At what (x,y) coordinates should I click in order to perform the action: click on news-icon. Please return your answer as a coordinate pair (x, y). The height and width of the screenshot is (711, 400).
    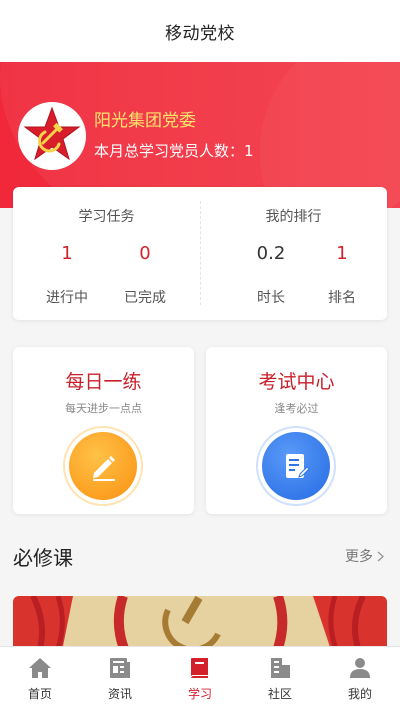
    Looking at the image, I should click on (120, 668).